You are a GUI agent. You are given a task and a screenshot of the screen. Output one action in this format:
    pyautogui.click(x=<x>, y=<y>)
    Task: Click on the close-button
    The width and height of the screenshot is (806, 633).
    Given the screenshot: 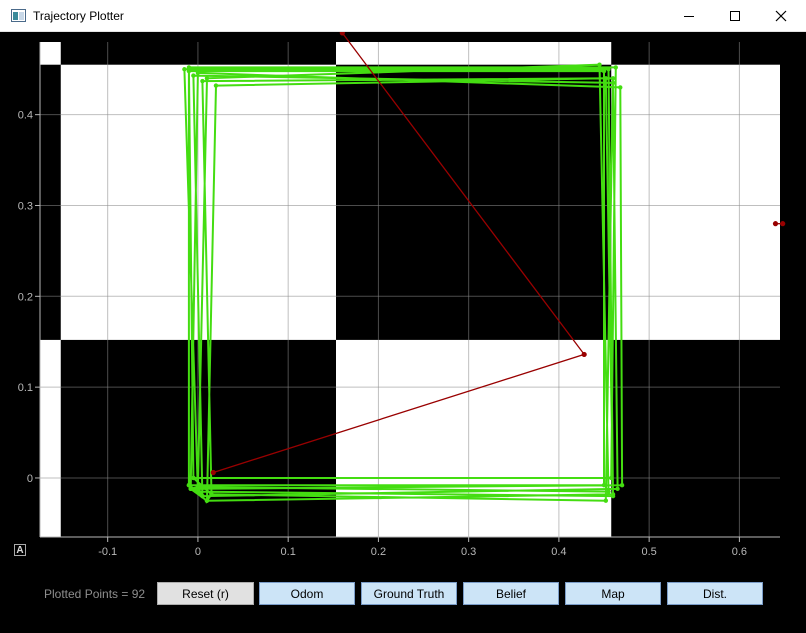 What is the action you would take?
    pyautogui.click(x=781, y=16)
    